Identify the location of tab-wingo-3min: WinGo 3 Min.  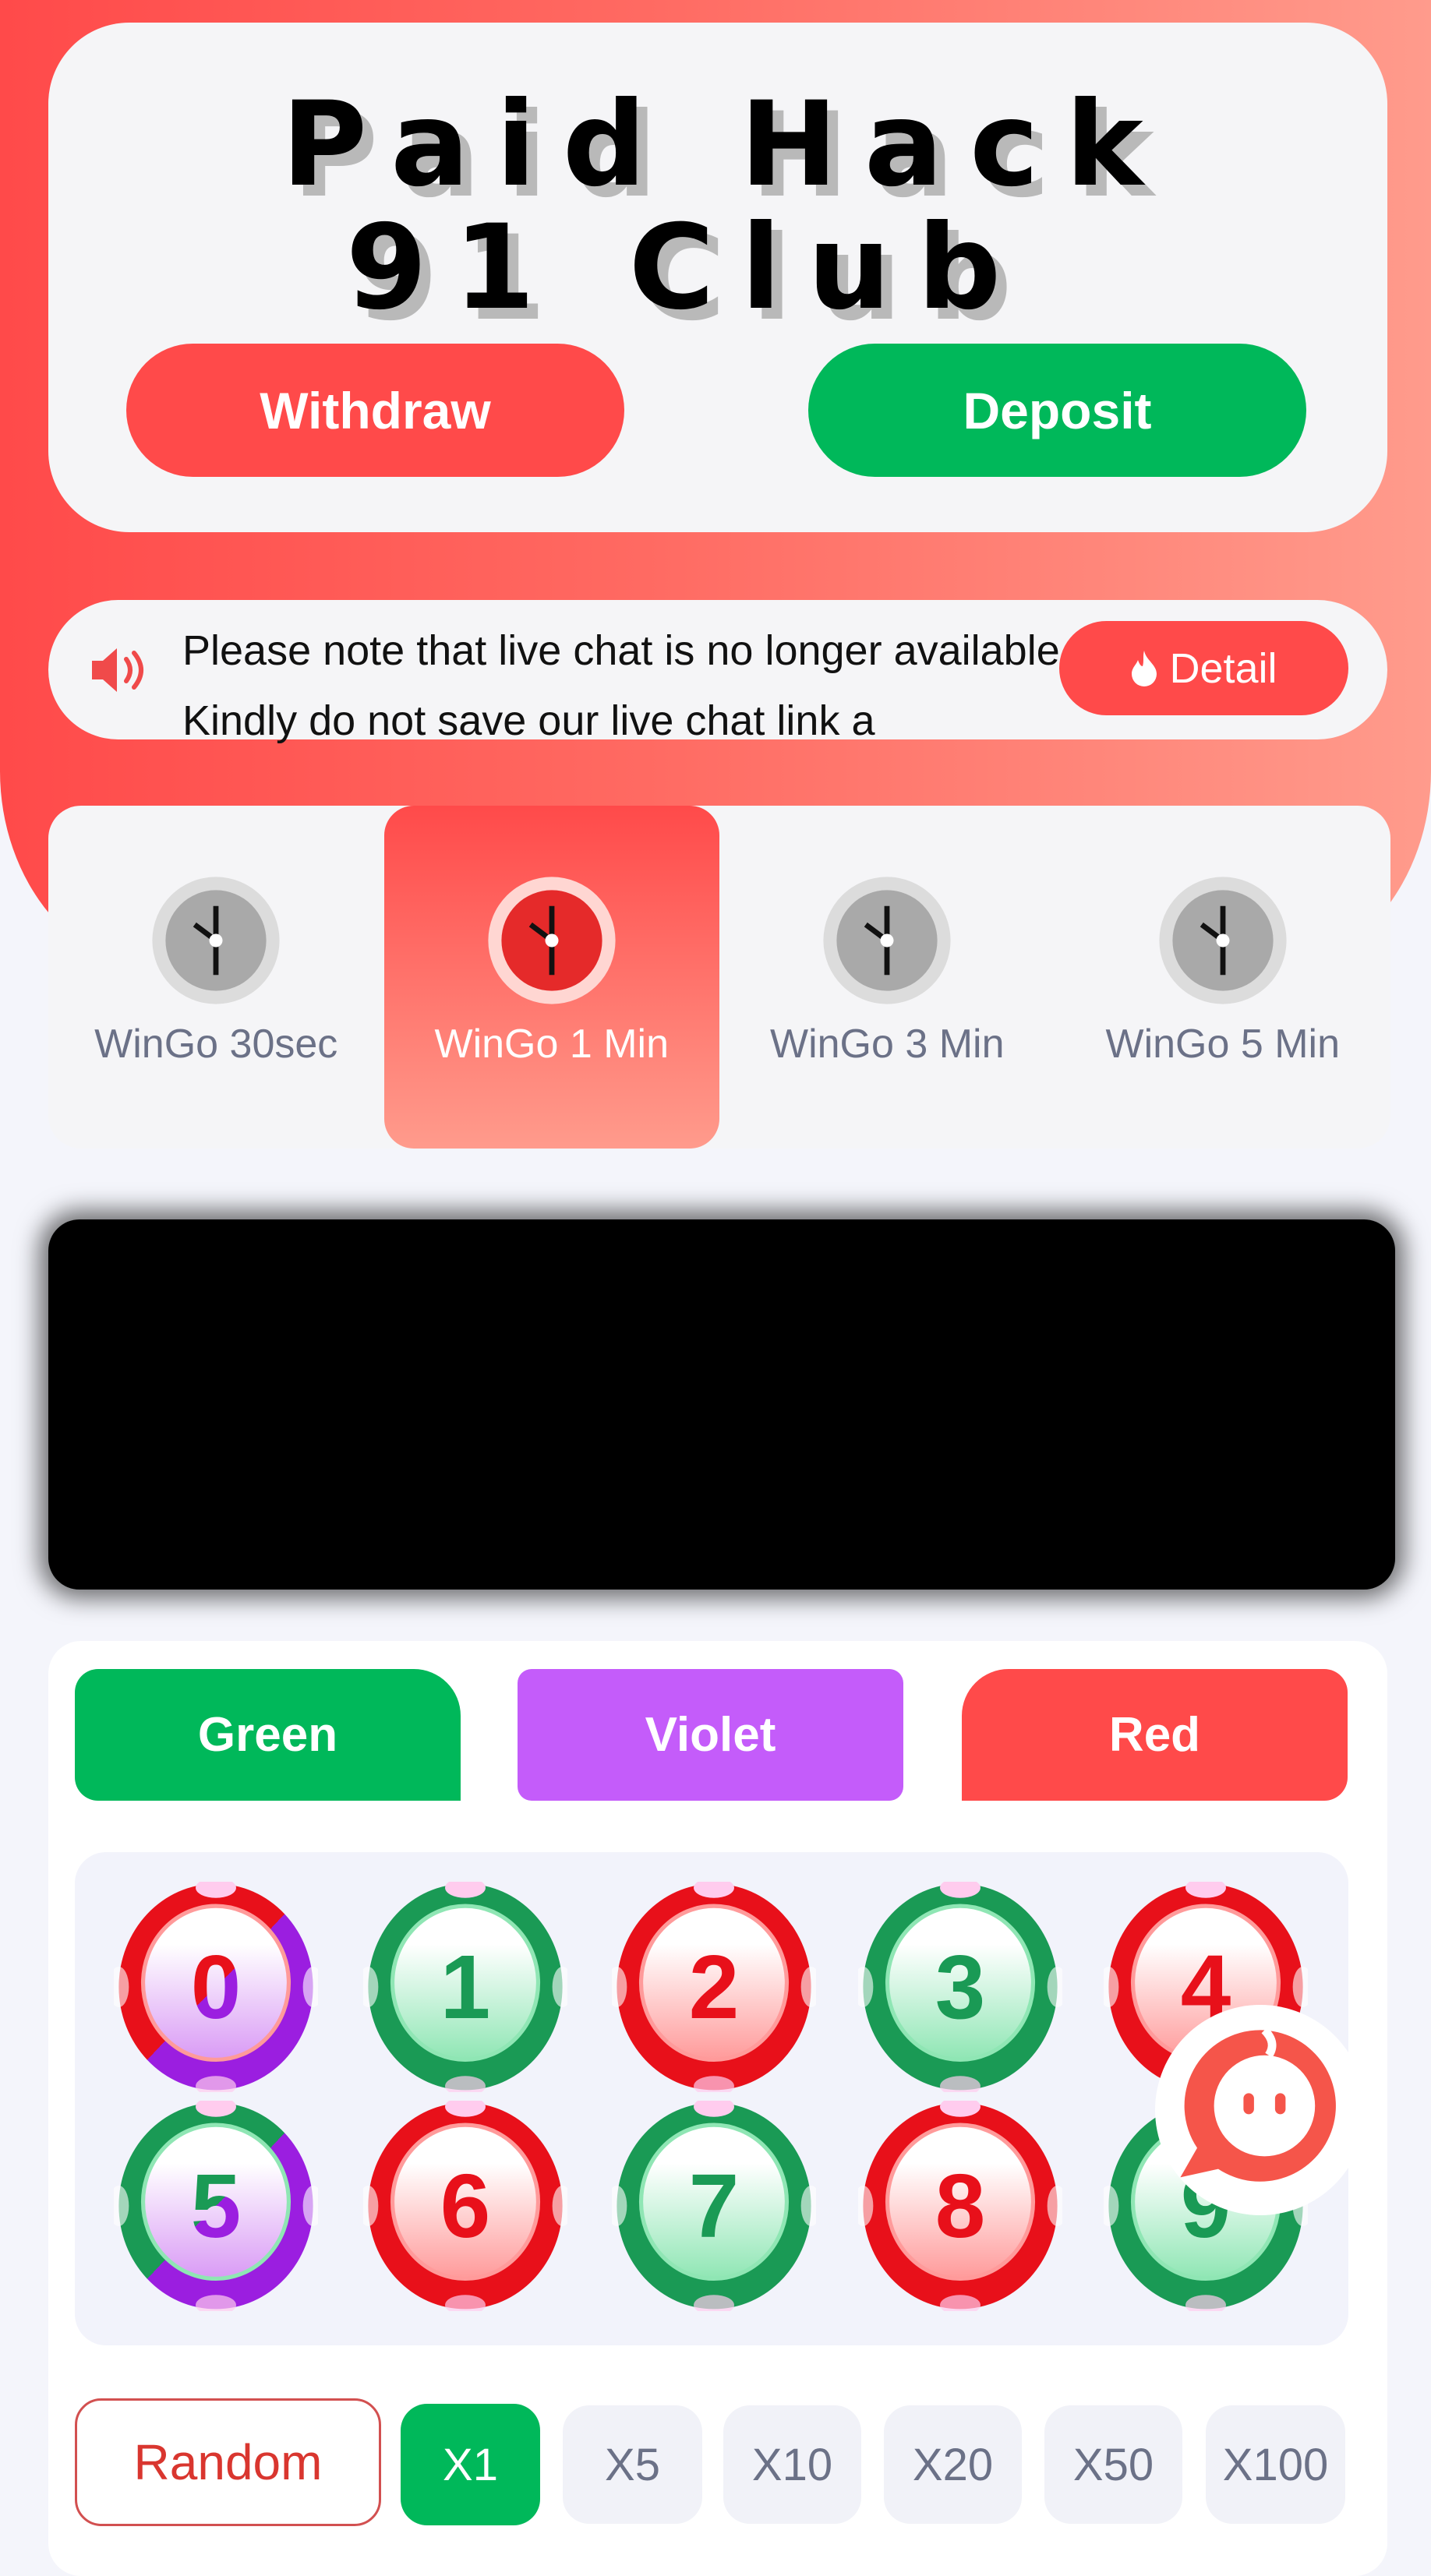
(887, 977).